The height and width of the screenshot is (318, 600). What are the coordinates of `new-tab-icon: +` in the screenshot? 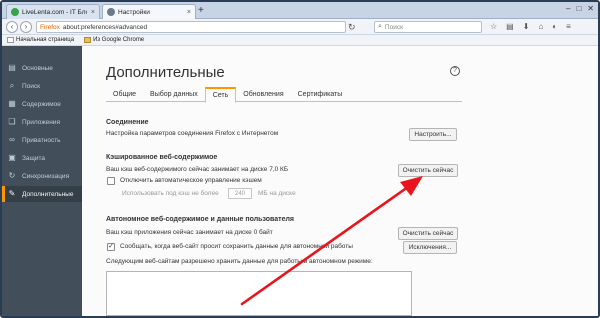 It's located at (201, 10).